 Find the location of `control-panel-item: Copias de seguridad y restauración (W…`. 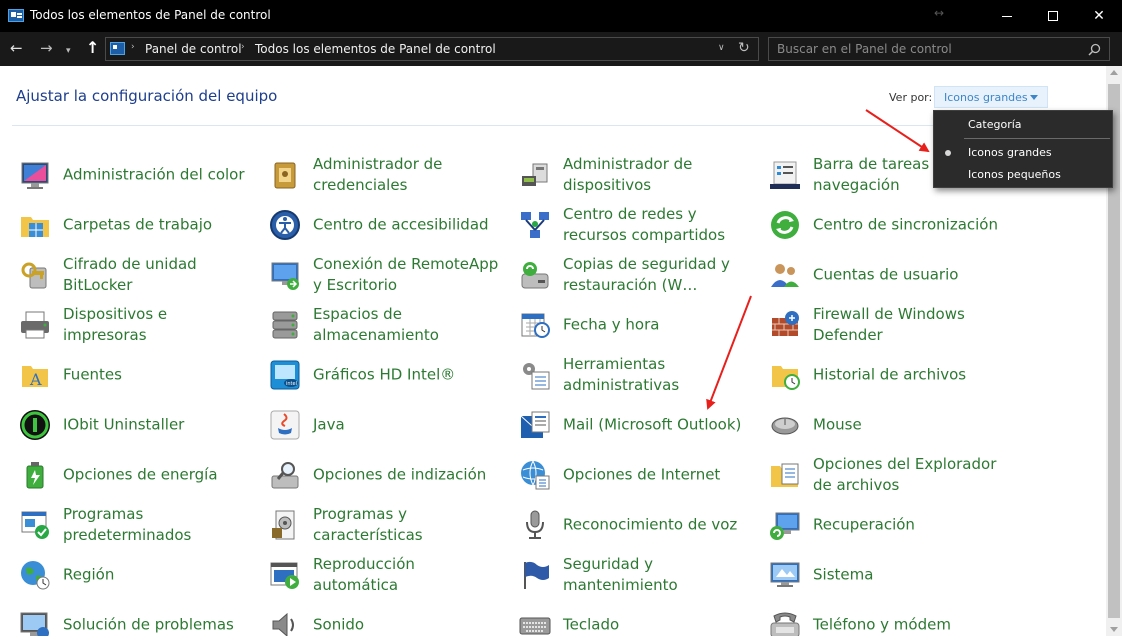

control-panel-item: Copias de seguridad y restauración (W… is located at coordinates (624, 275).